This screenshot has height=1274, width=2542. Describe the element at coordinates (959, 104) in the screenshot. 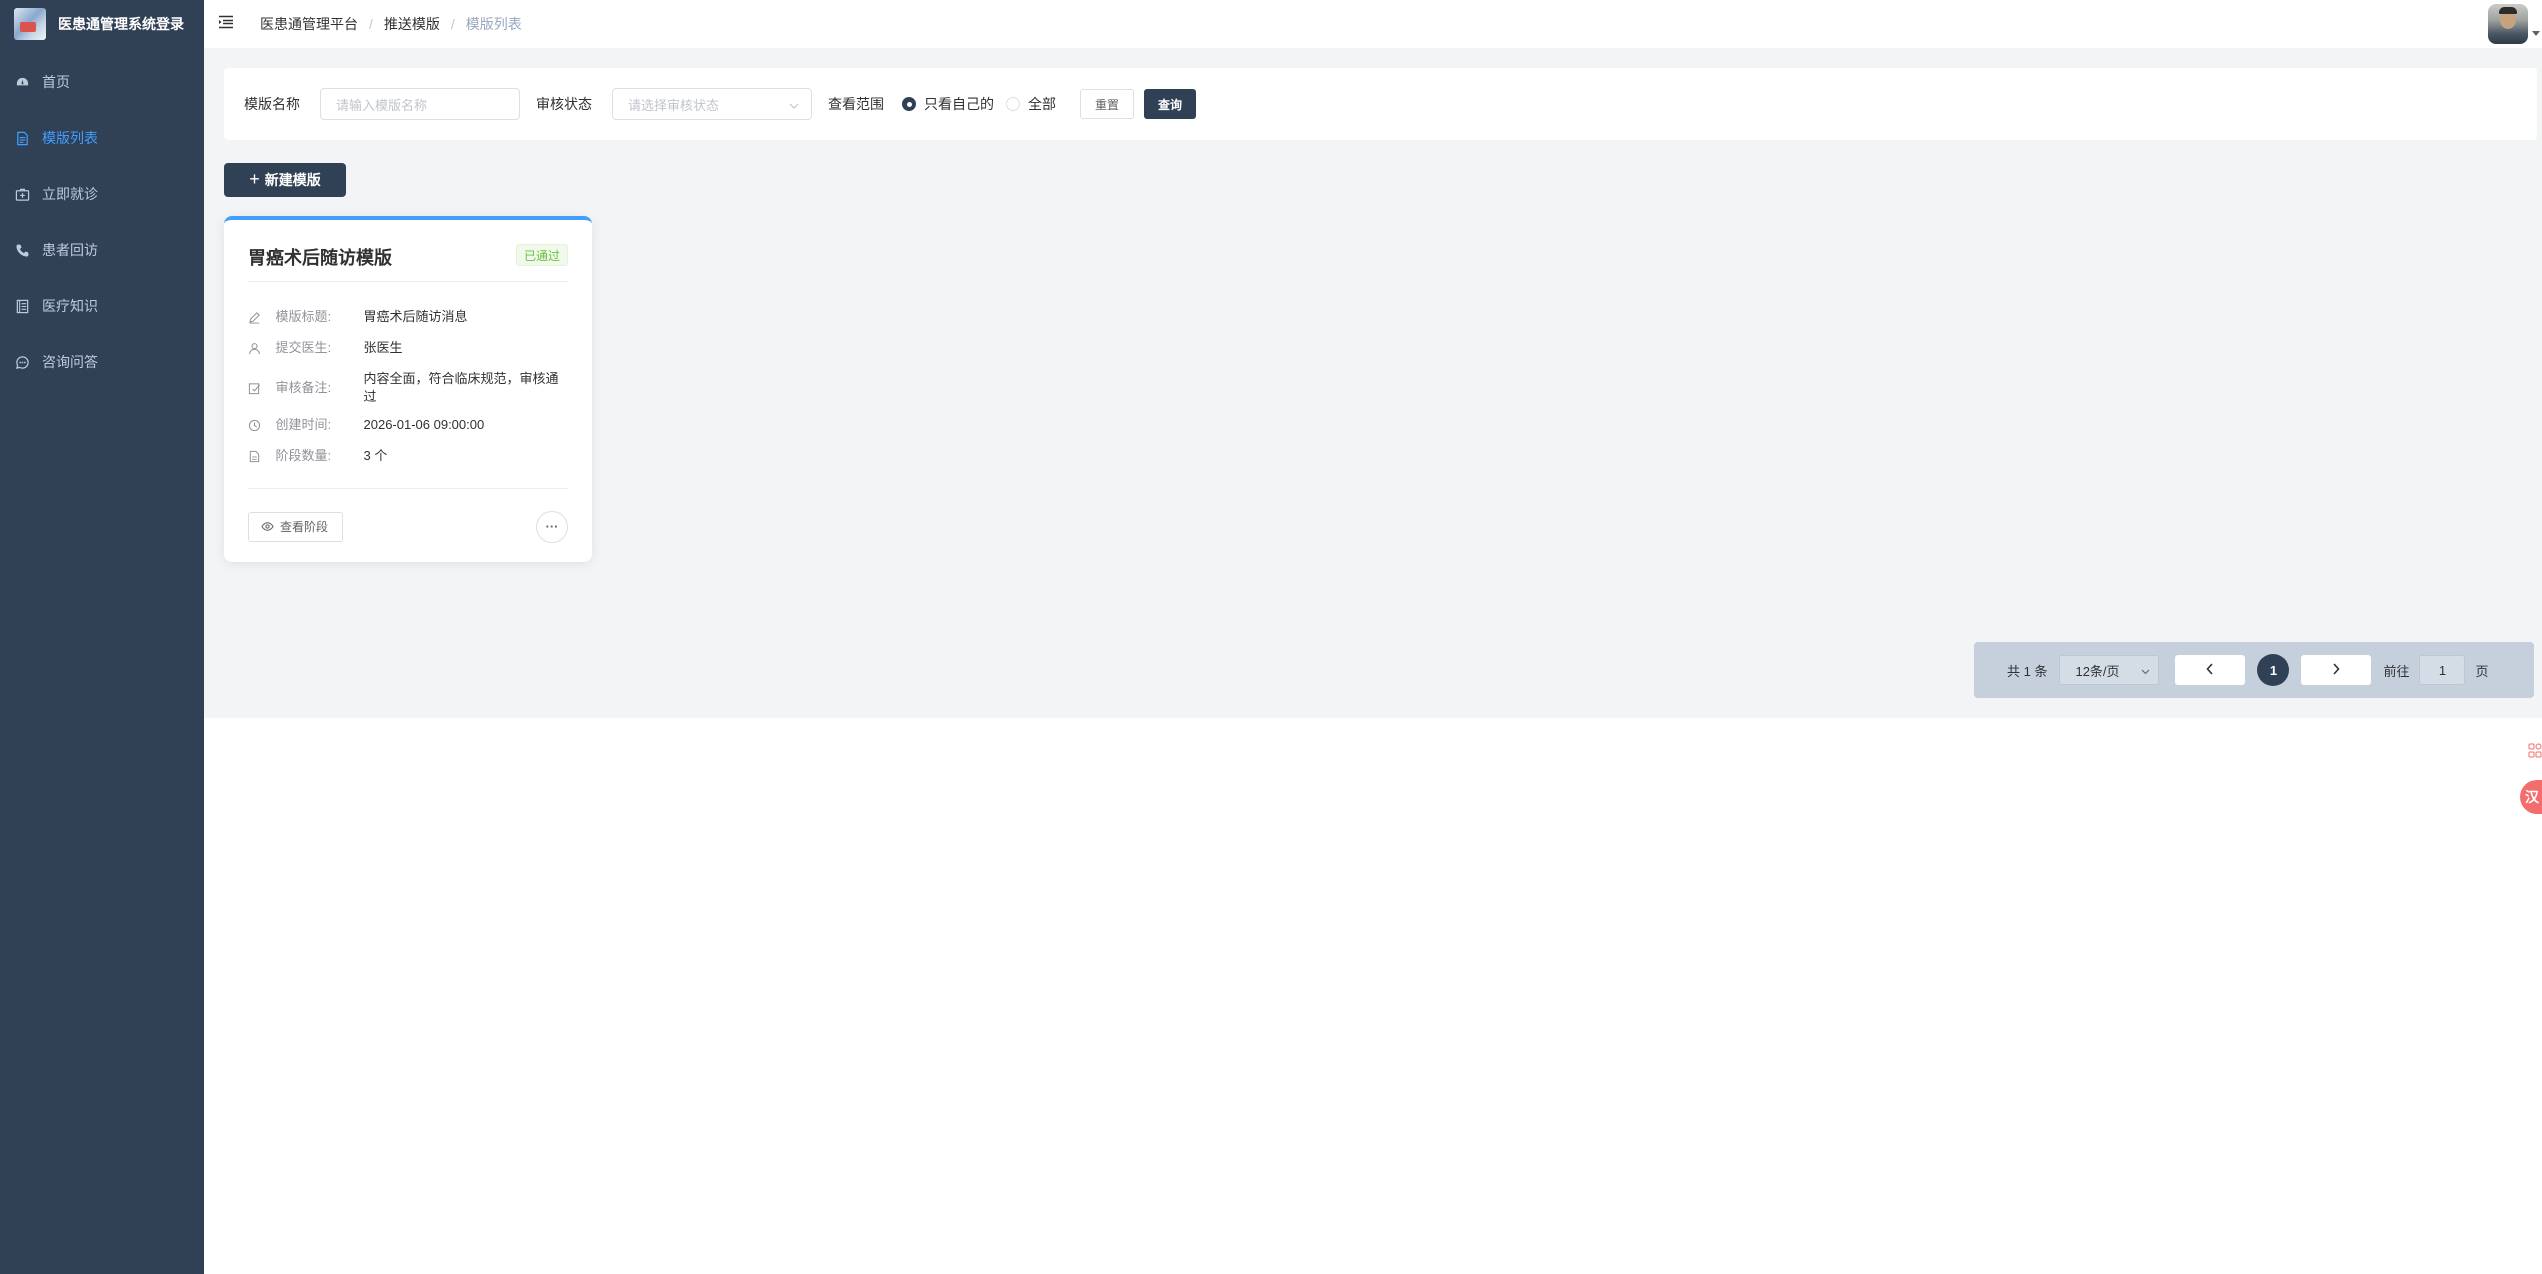

I see `scope-radio-own-label: 只看自己的` at that location.